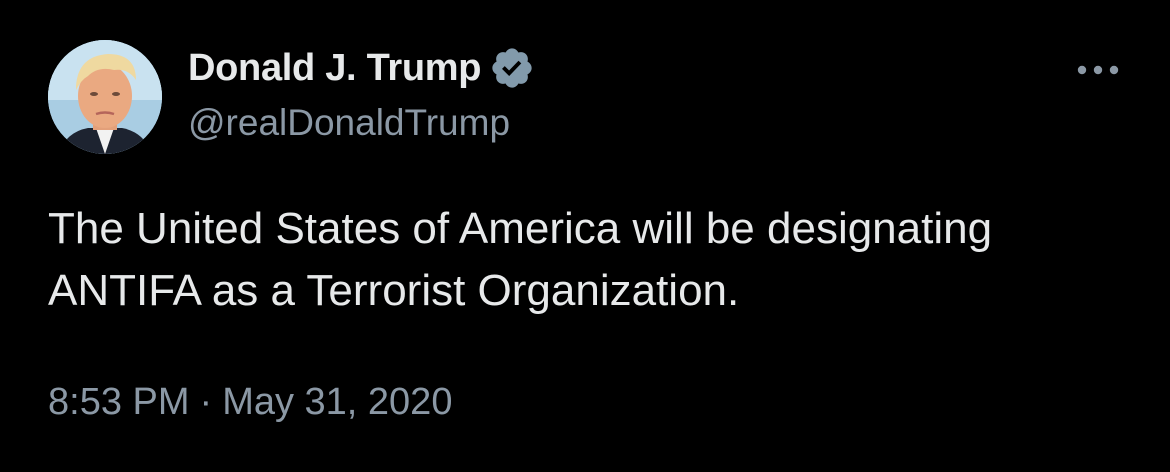  I want to click on author-display-name: Donald J. Trump, so click(335, 68).